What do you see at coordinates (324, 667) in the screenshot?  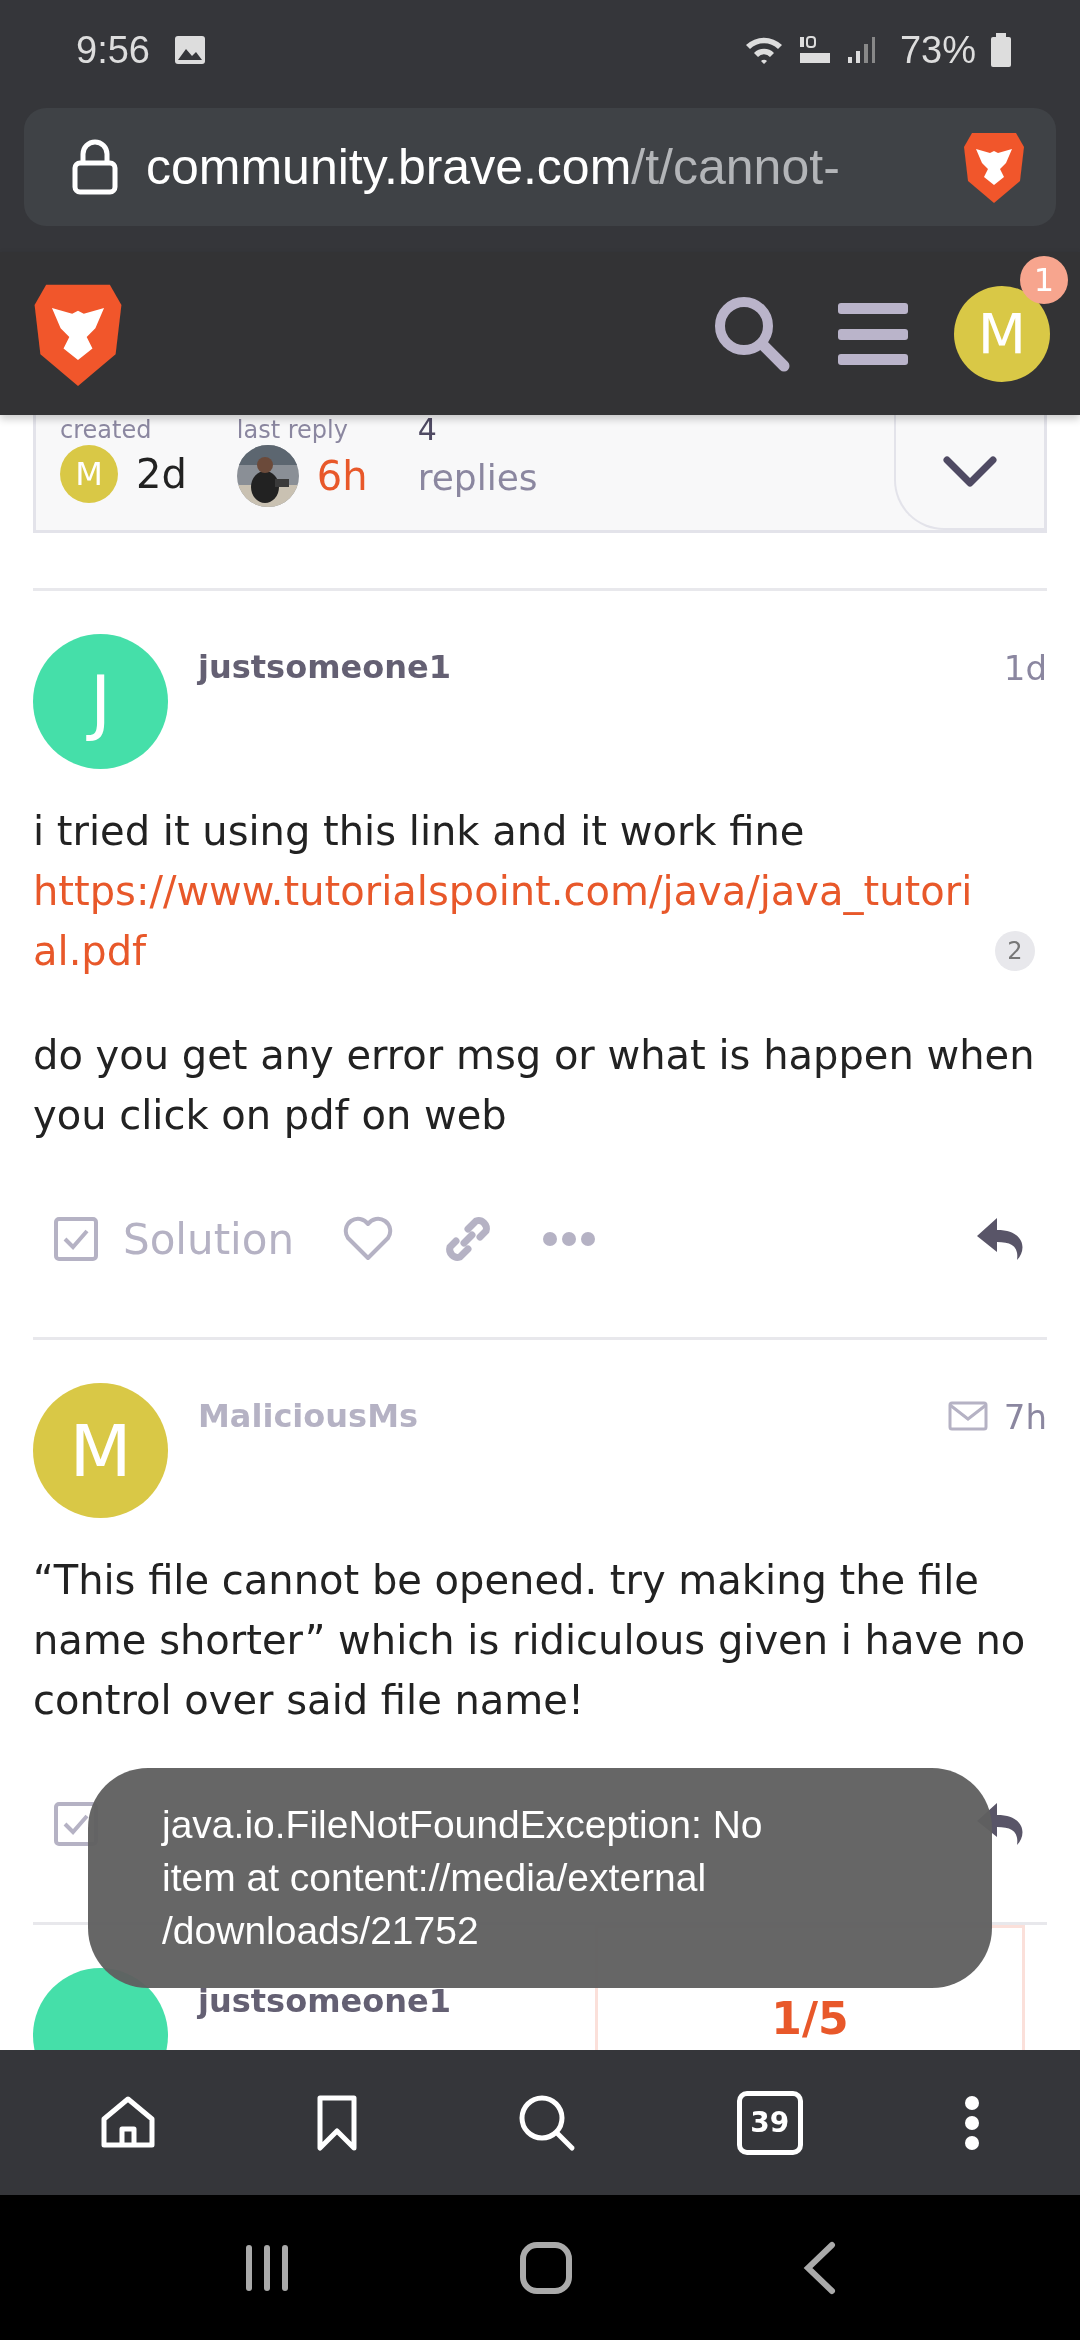 I see `username: justsomeone1` at bounding box center [324, 667].